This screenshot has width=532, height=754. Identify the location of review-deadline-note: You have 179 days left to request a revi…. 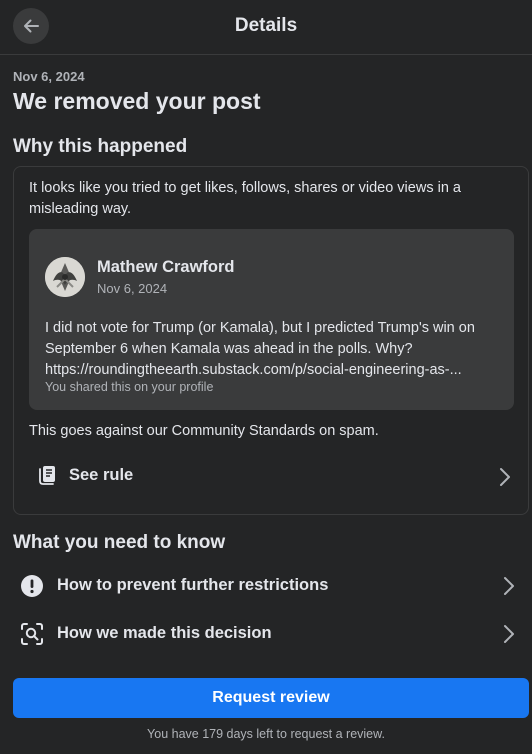
(266, 734).